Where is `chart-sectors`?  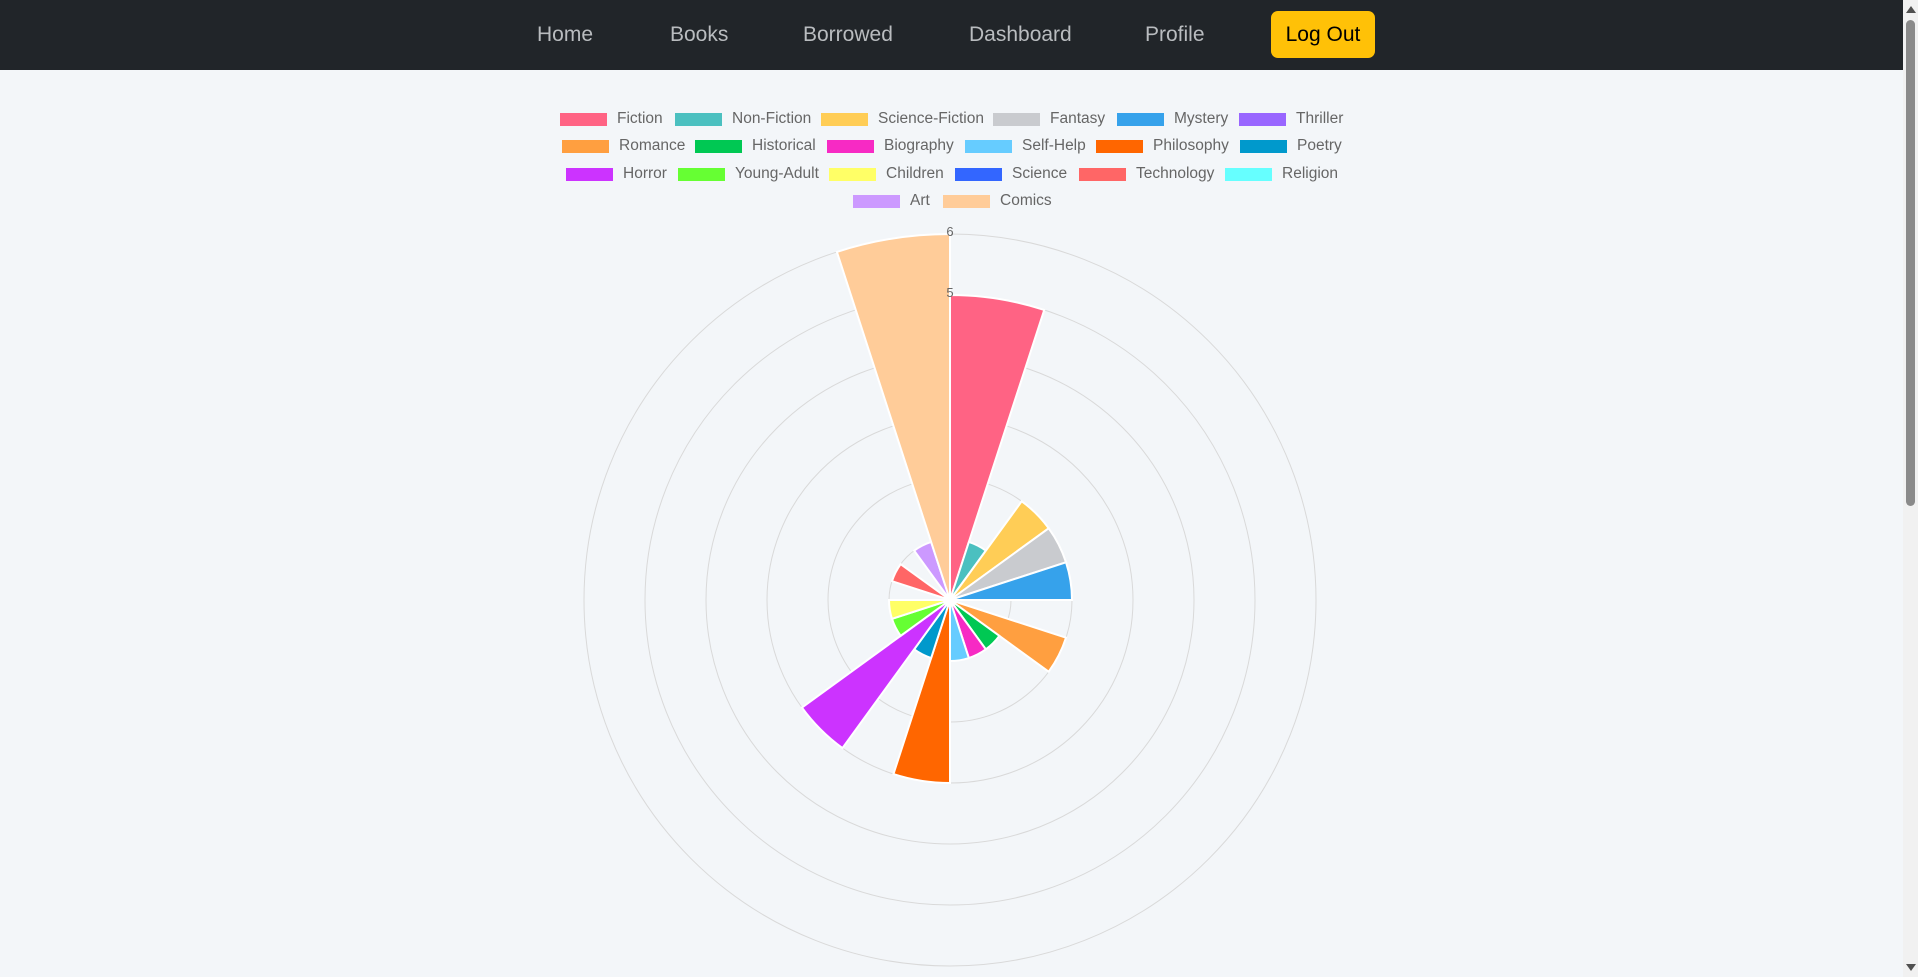
chart-sectors is located at coordinates (937, 508).